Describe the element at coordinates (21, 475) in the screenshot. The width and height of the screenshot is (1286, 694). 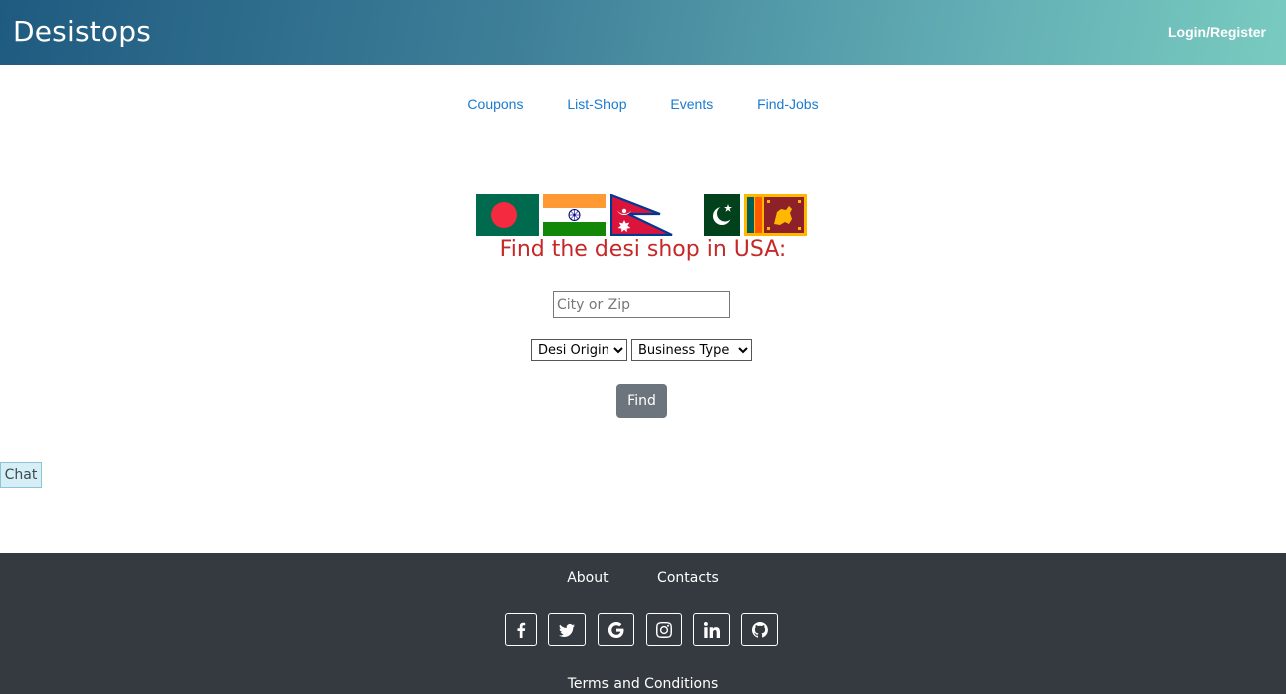
I see `chat-button: Chat` at that location.